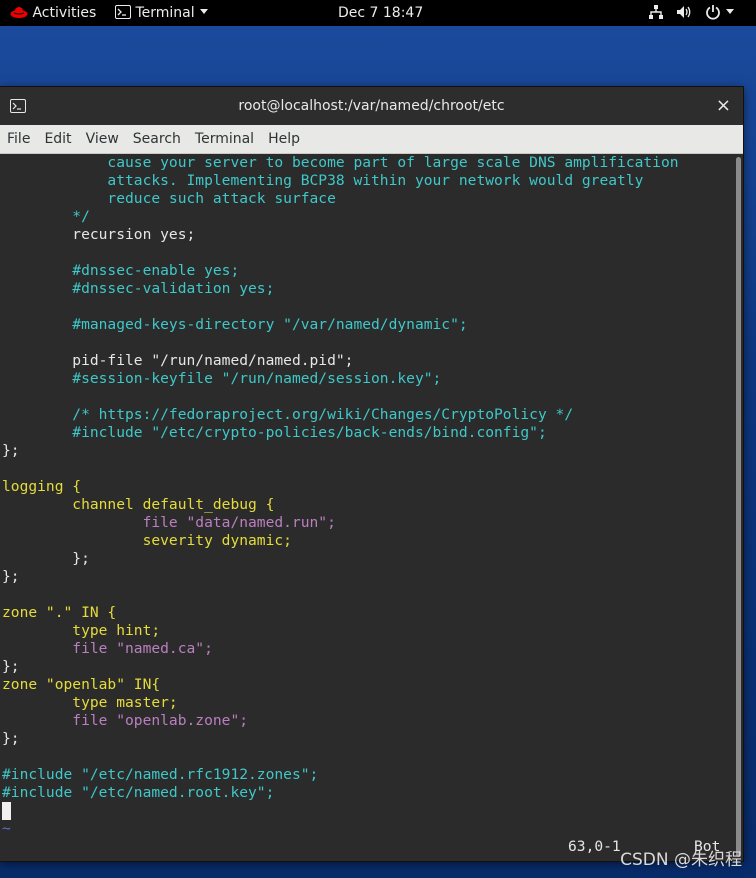 This screenshot has height=878, width=756. What do you see at coordinates (681, 860) in the screenshot?
I see `watermark: CSDN @朱织程` at bounding box center [681, 860].